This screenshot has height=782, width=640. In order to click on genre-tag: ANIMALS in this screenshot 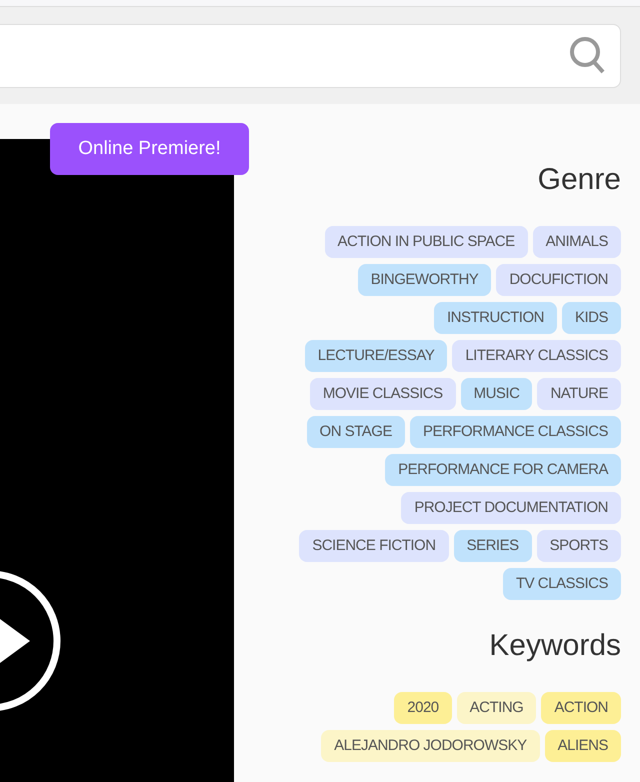, I will do `click(576, 242)`.